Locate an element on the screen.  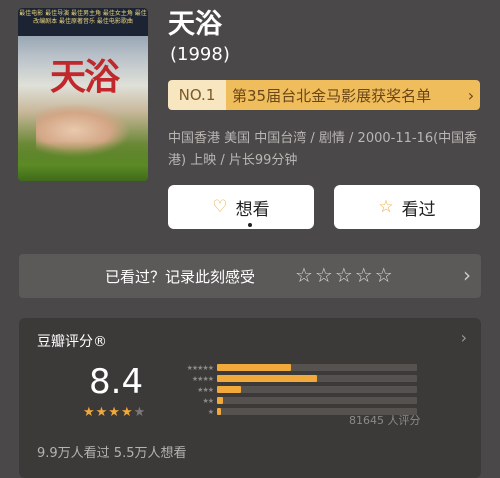
seen-rating-prompt: 已看过？记录此刻感受 ☆☆☆☆☆ › is located at coordinates (250, 276).